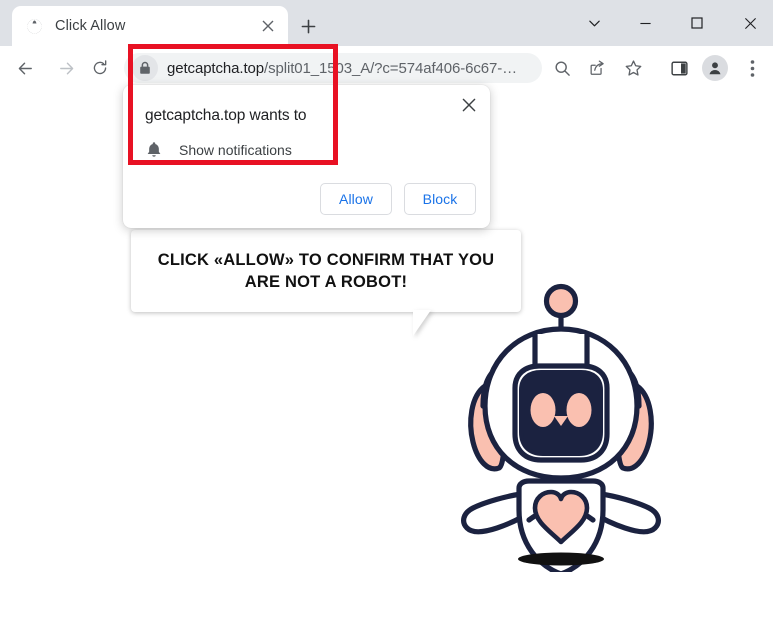  Describe the element at coordinates (100, 68) in the screenshot. I see `reload-icon` at that location.